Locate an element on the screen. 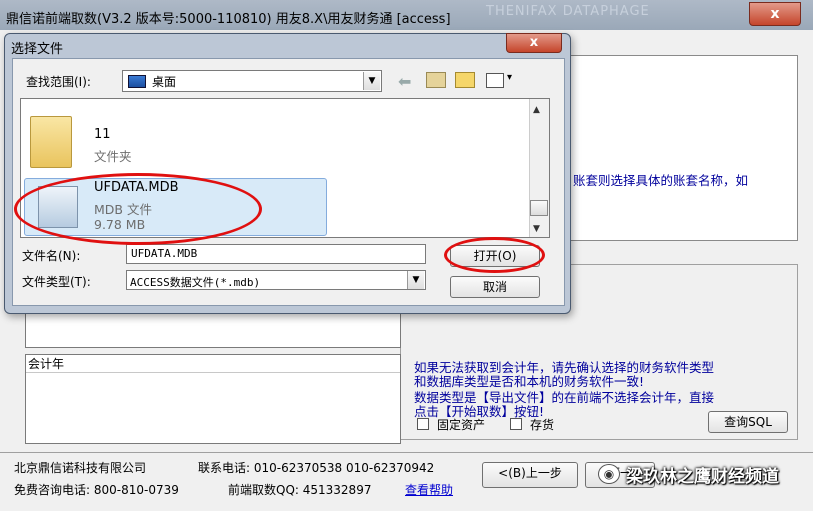 This screenshot has height=511, width=813. scroll-up-icon: ▲ is located at coordinates (536, 110).